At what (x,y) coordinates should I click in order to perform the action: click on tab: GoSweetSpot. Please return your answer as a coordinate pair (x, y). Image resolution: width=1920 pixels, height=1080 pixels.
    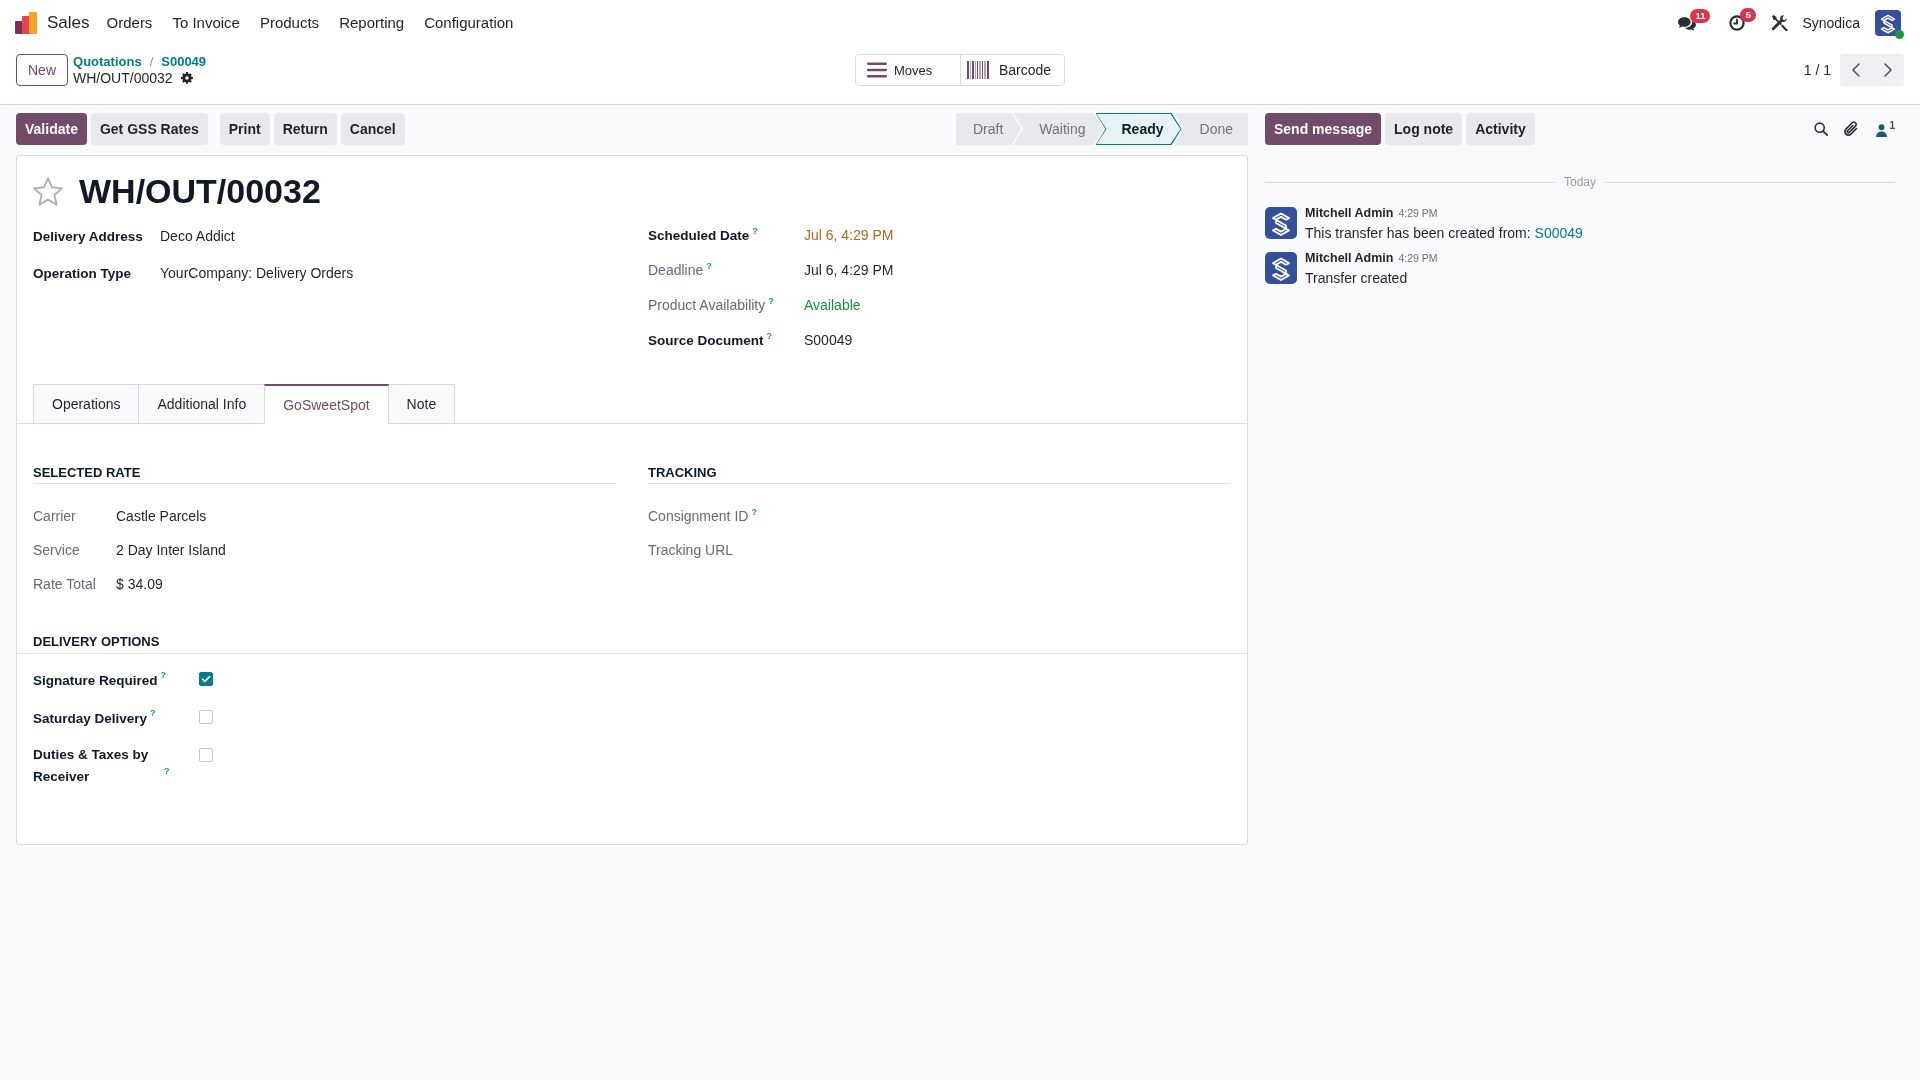
    Looking at the image, I should click on (326, 404).